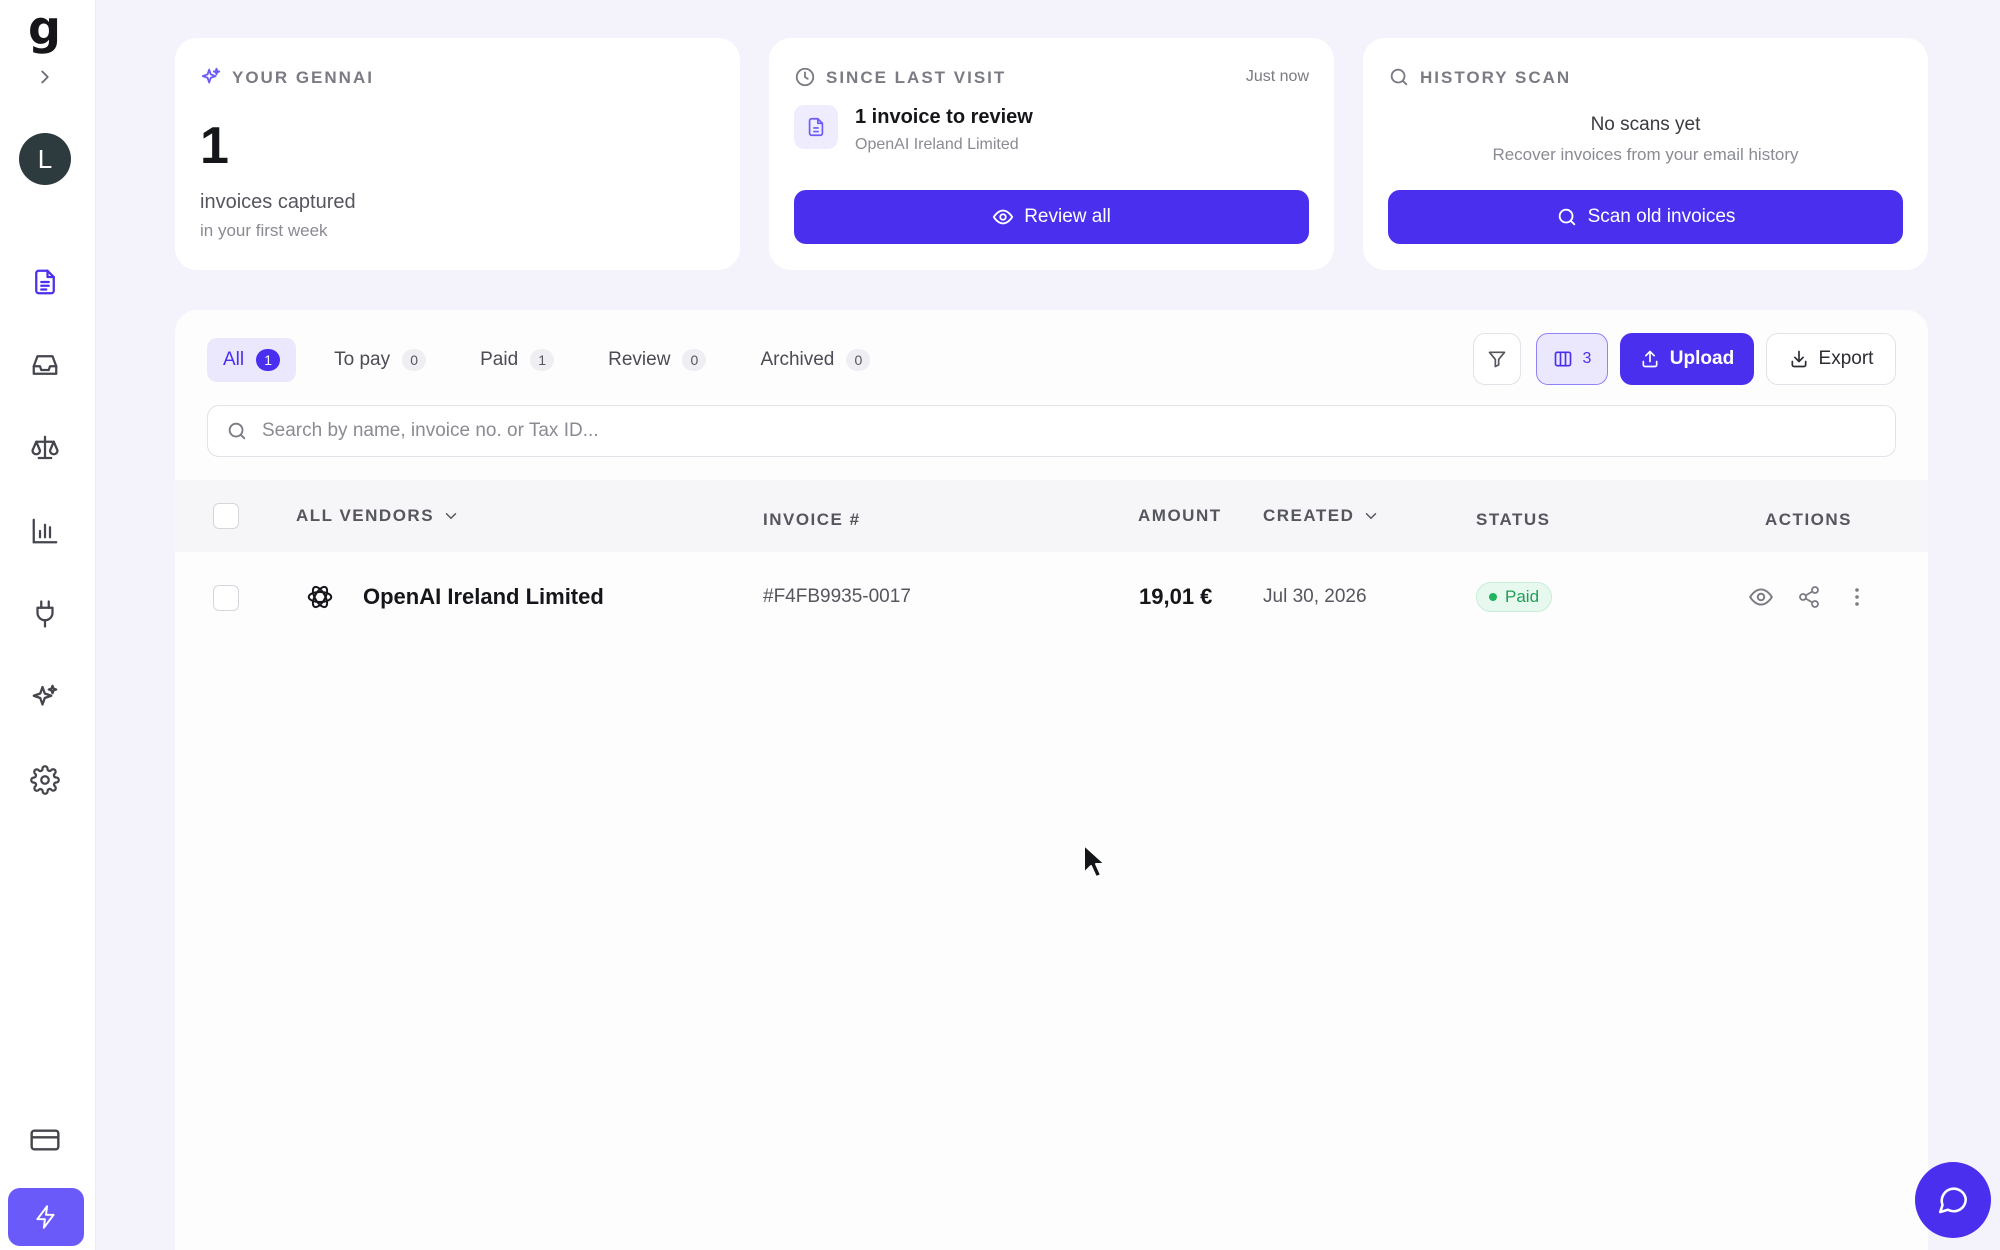 The width and height of the screenshot is (2000, 1250). I want to click on chevron-right-icon, so click(45, 77).